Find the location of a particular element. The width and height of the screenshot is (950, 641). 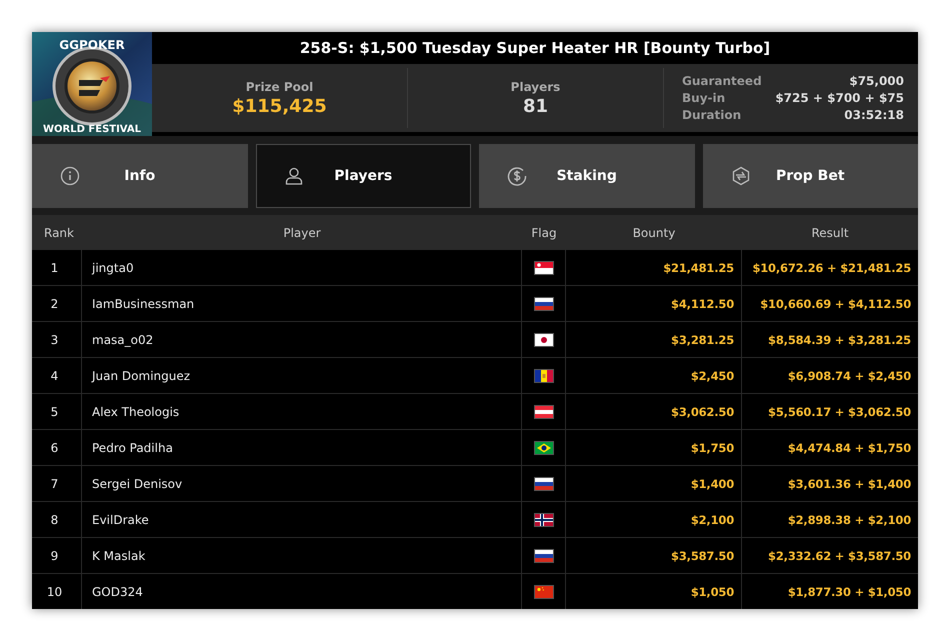

bounty-cell: $1,050 is located at coordinates (654, 591).